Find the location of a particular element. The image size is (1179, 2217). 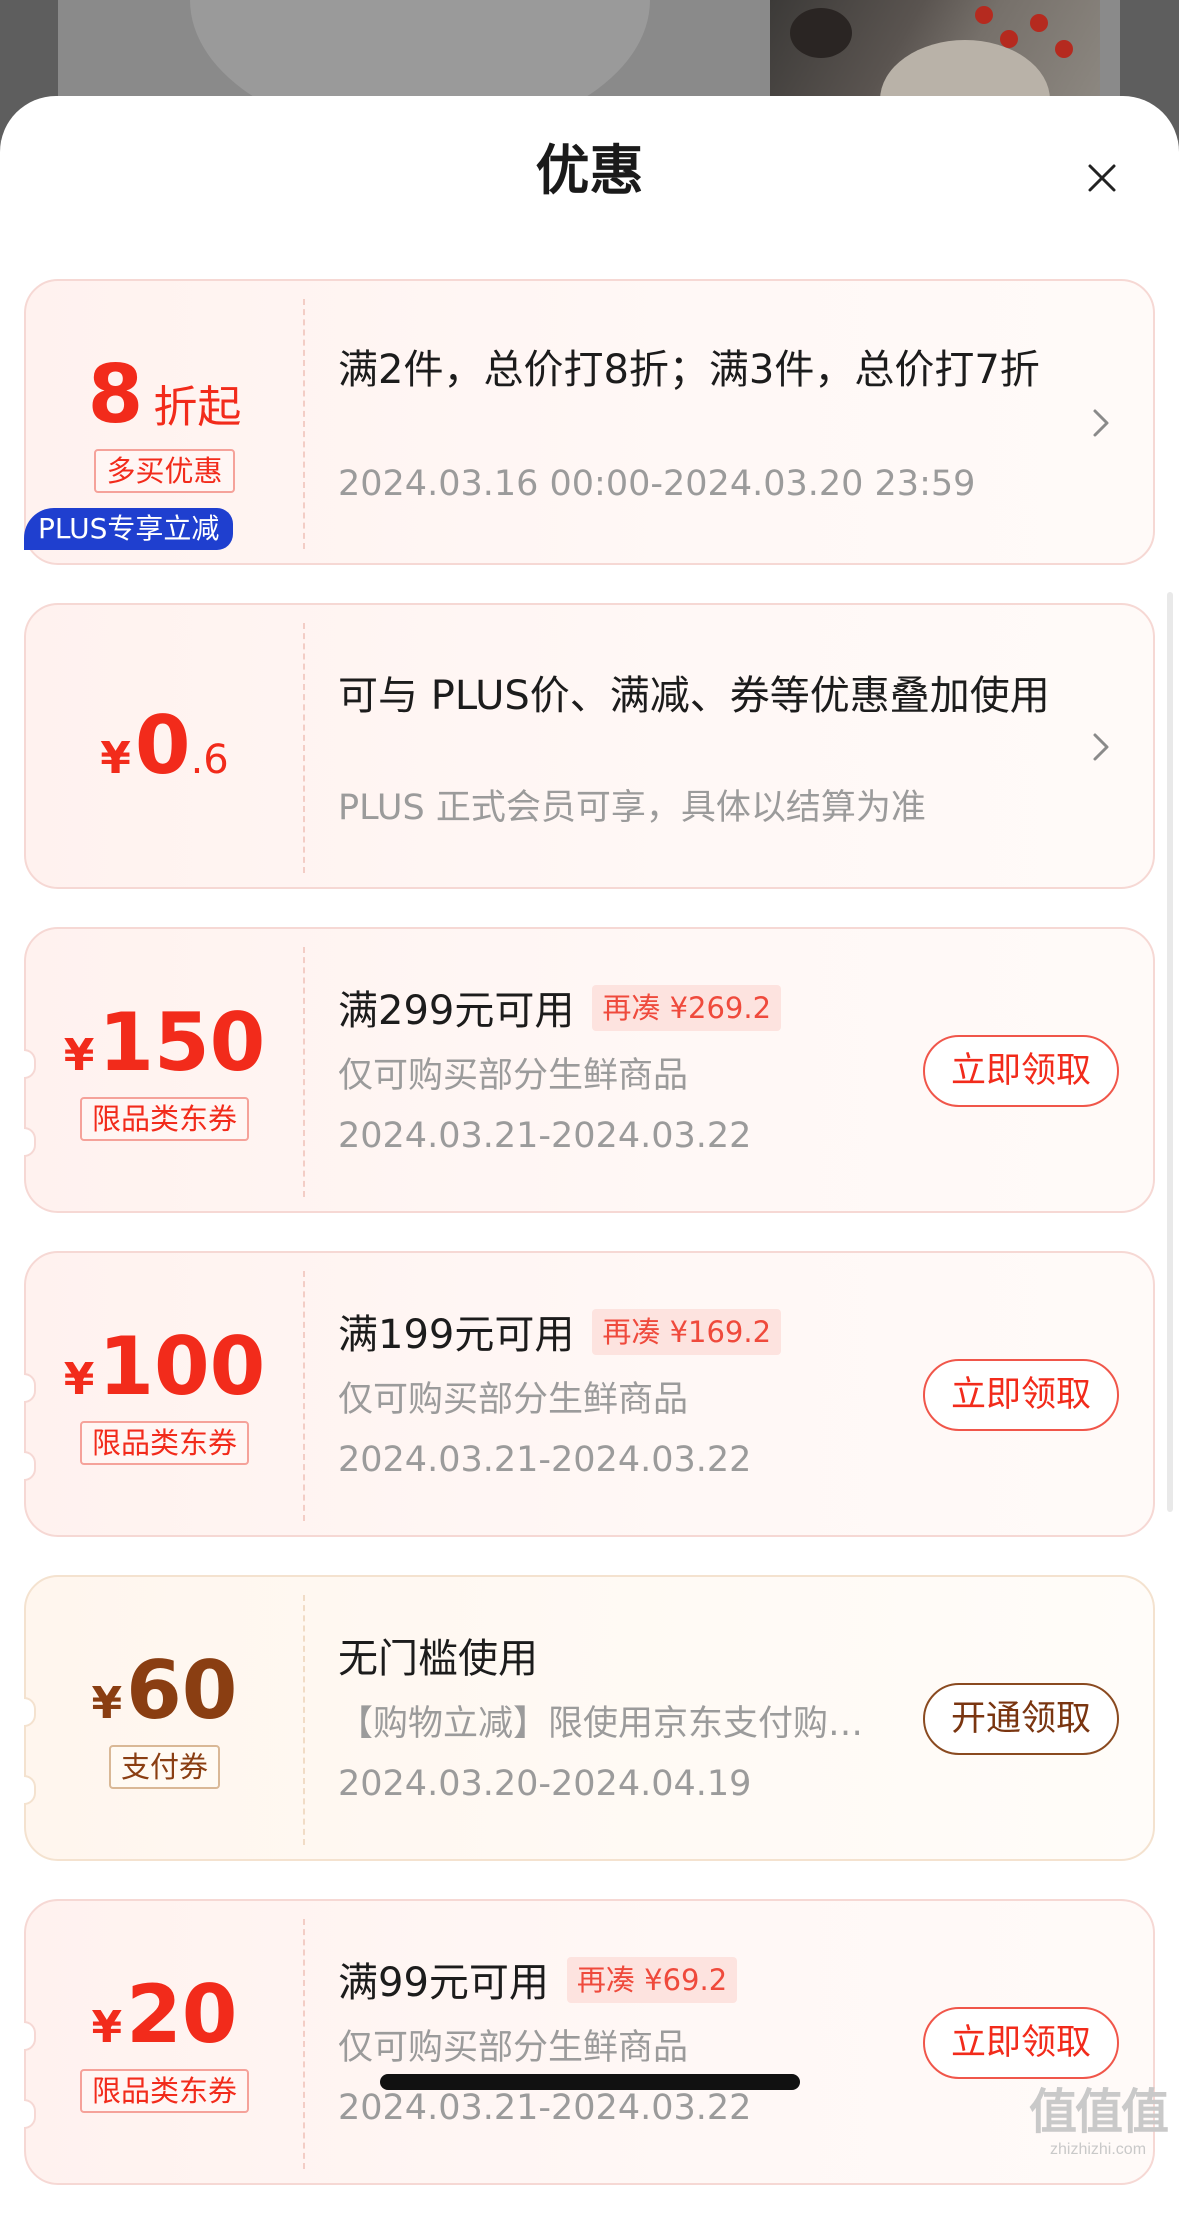

coupon-threshold: 满299元可用 再凑 ¥269.2 is located at coordinates (560, 1011).